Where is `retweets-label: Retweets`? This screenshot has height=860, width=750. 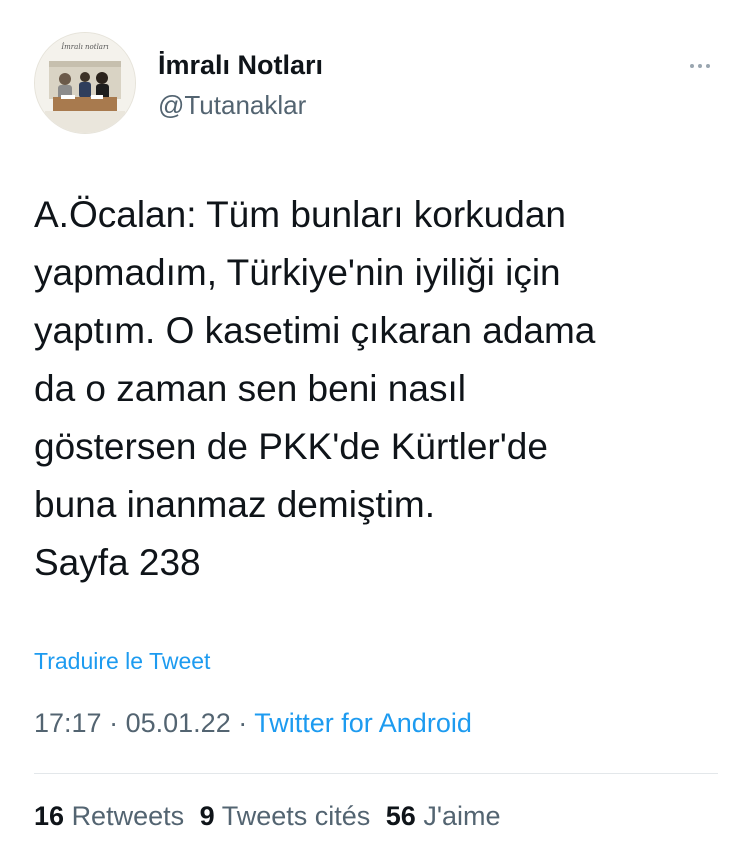
retweets-label: Retweets is located at coordinates (128, 816).